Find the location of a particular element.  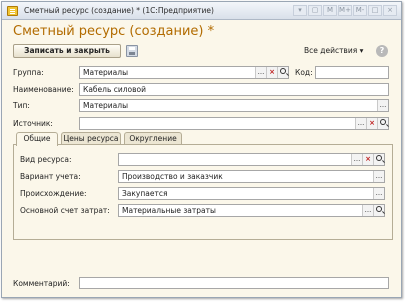

group-field: Материалы ... × is located at coordinates (184, 72).